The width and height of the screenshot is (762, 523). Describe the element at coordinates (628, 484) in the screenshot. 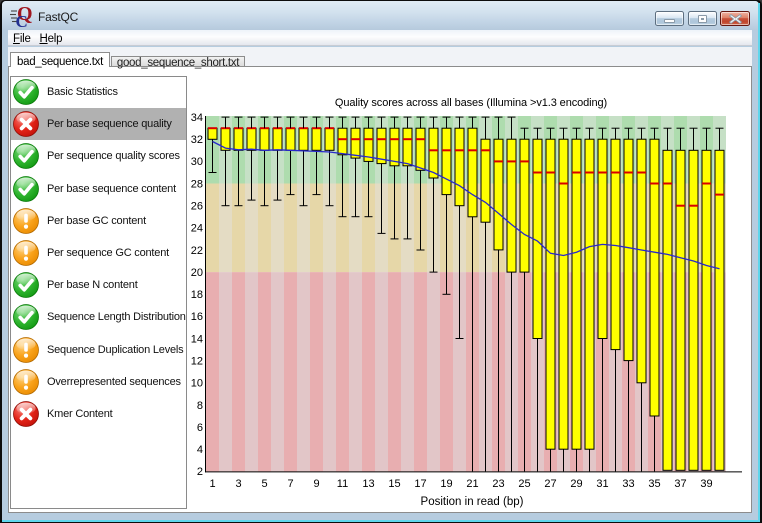

I see `svg-text: 33` at that location.